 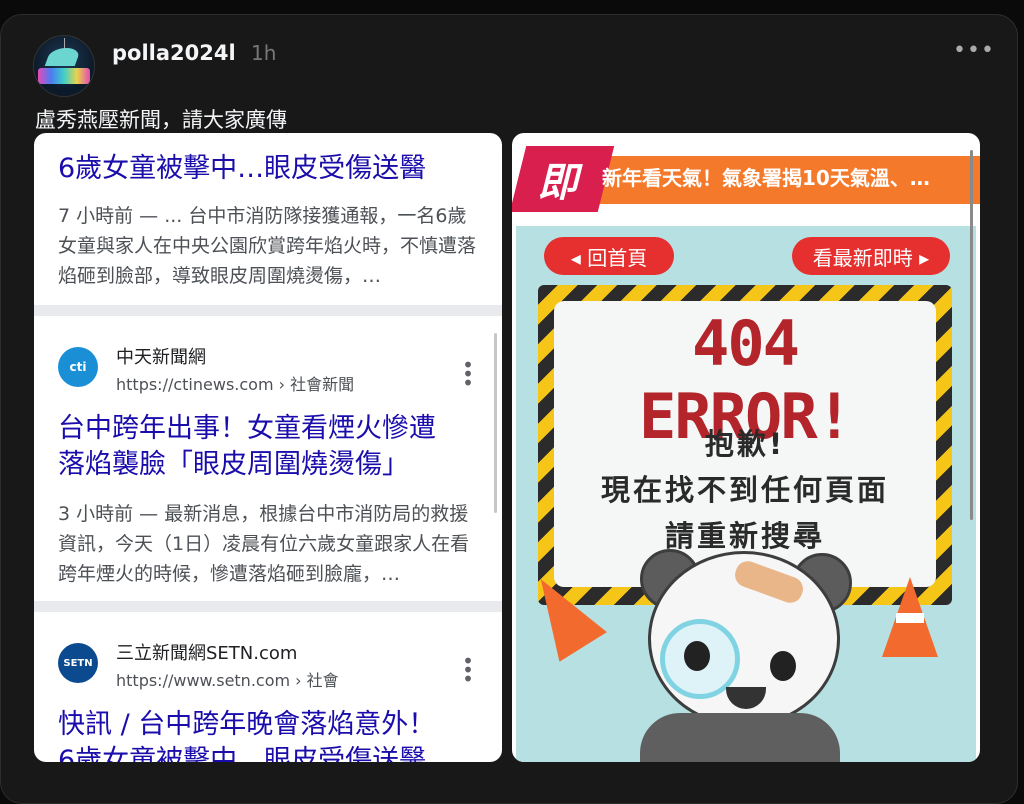 I want to click on breaking-badge-text: 即, so click(x=561, y=183).